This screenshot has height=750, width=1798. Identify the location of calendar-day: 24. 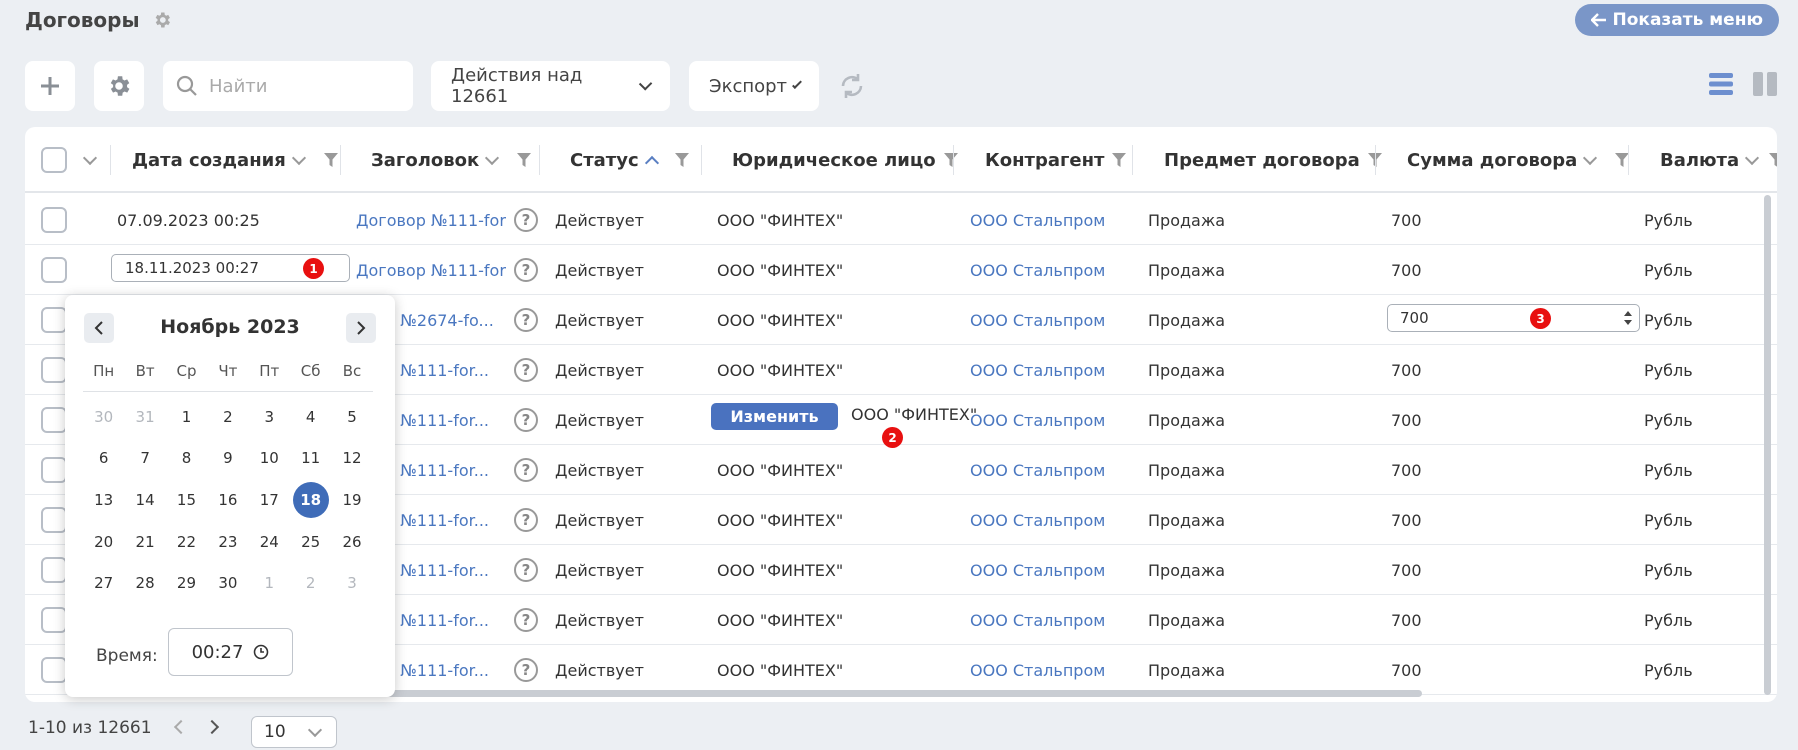
(269, 542).